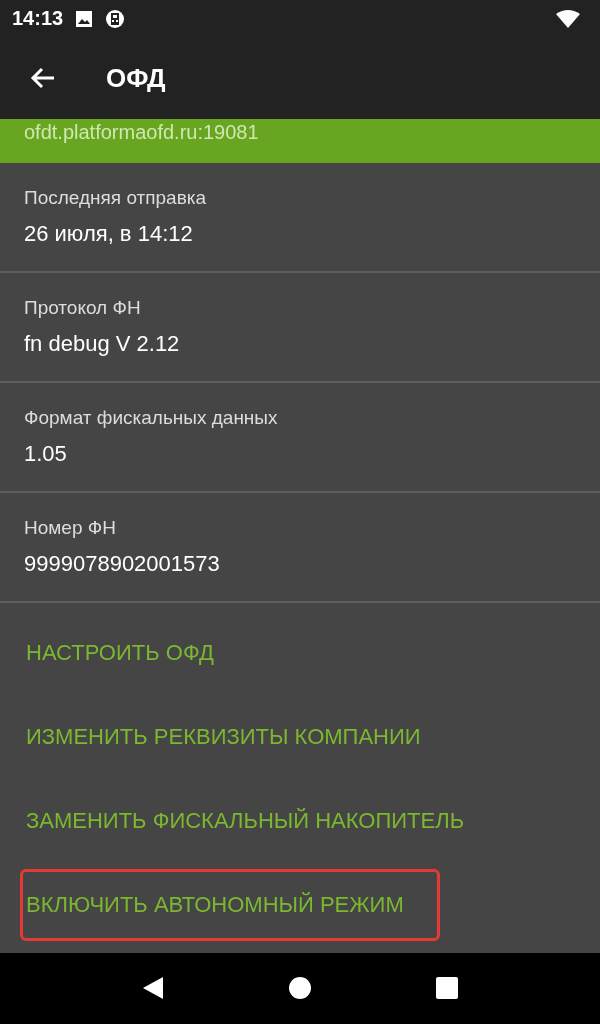  Describe the element at coordinates (153, 988) in the screenshot. I see `back-nav-icon` at that location.